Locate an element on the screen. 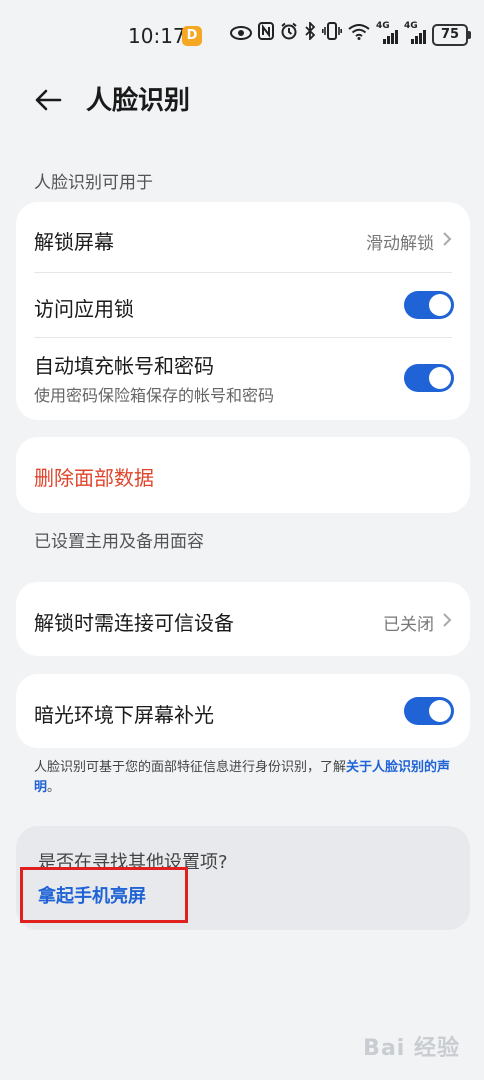 Image resolution: width=484 pixels, height=1080 pixels. bluetooth-icon is located at coordinates (310, 34).